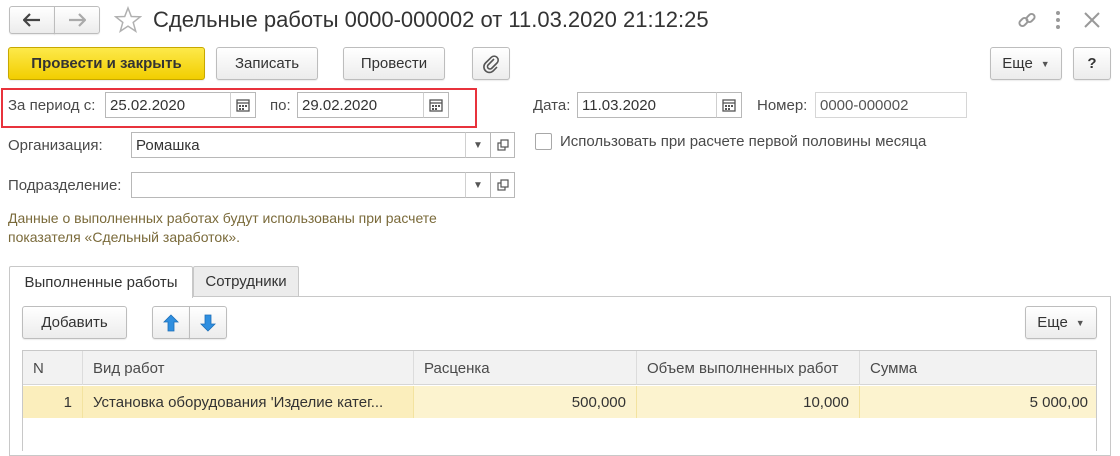 This screenshot has height=456, width=1120. I want to click on arrow-up-icon, so click(171, 322).